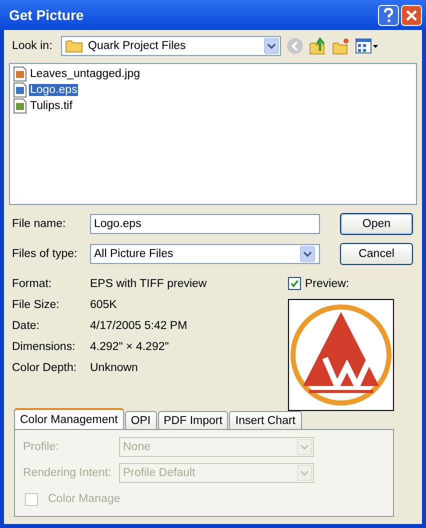 Image resolution: width=426 pixels, height=528 pixels. What do you see at coordinates (67, 473) in the screenshot?
I see `field-label: Rendering Intent:` at bounding box center [67, 473].